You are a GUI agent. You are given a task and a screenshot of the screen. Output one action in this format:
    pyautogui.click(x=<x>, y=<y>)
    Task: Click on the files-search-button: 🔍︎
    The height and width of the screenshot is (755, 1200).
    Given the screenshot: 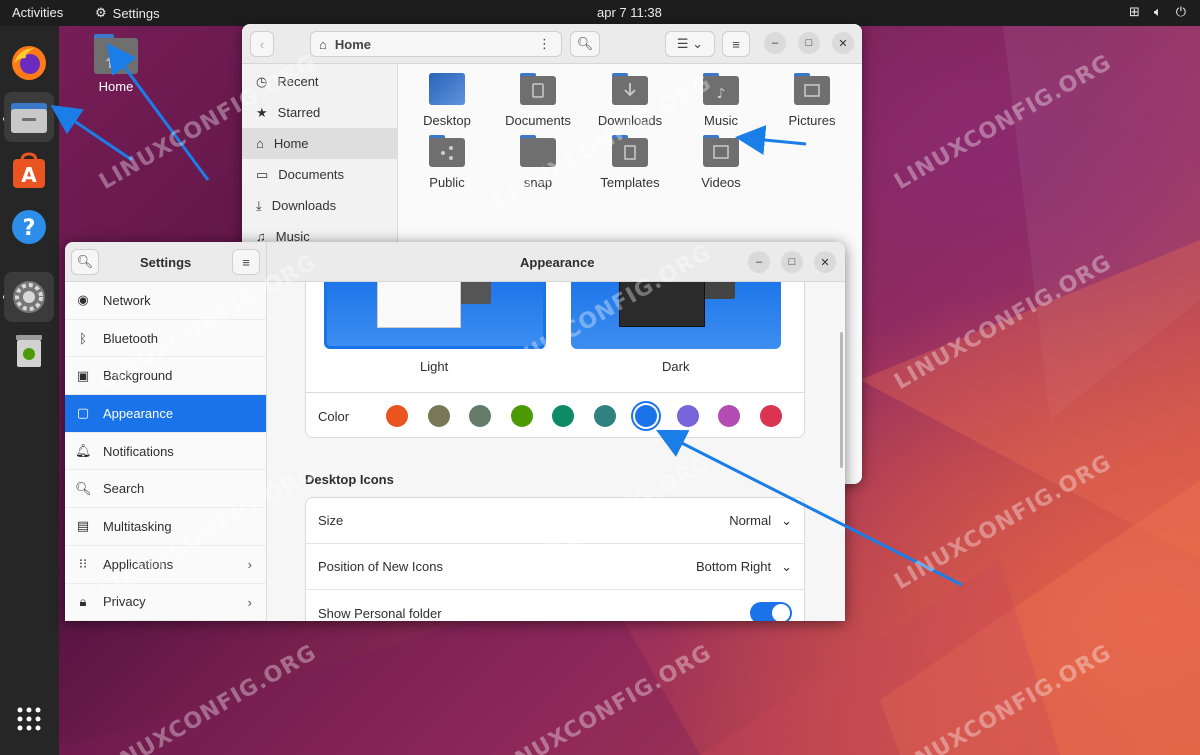 What is the action you would take?
    pyautogui.click(x=585, y=44)
    